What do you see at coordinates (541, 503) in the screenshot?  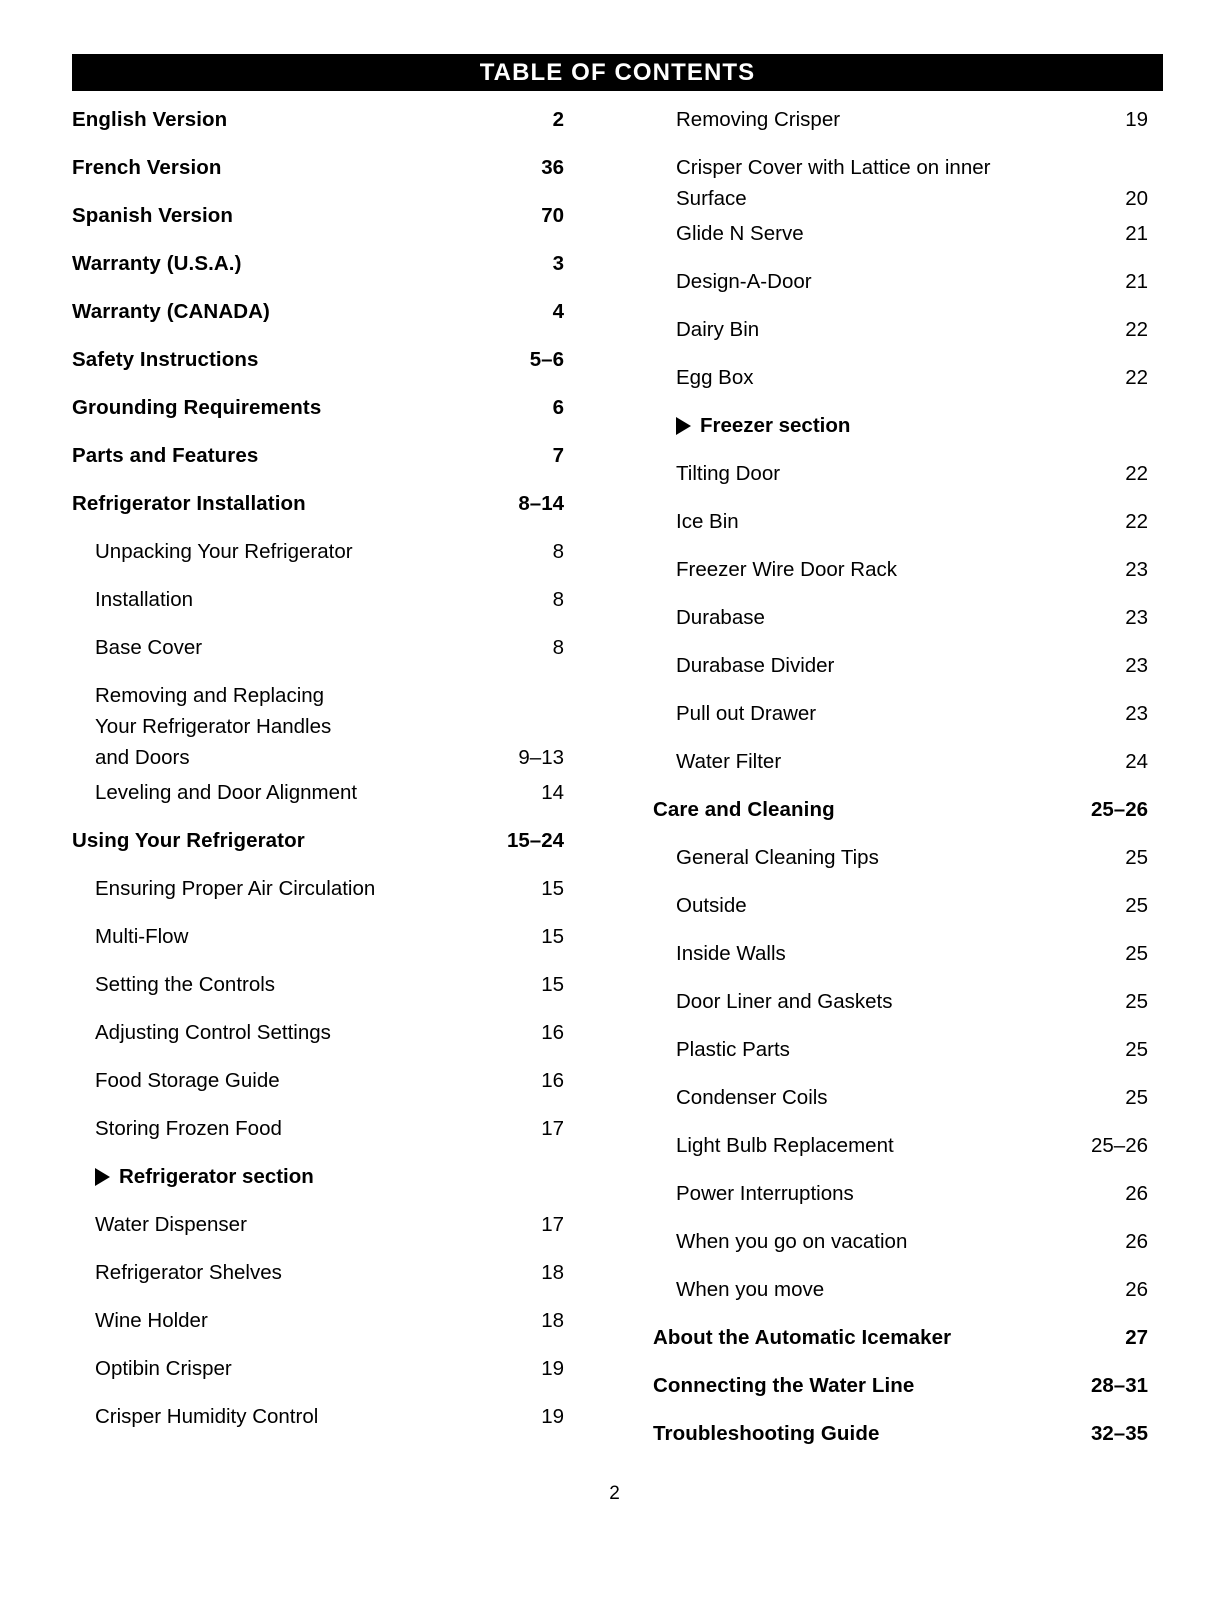 I see `toc-entry-page: 8–14` at bounding box center [541, 503].